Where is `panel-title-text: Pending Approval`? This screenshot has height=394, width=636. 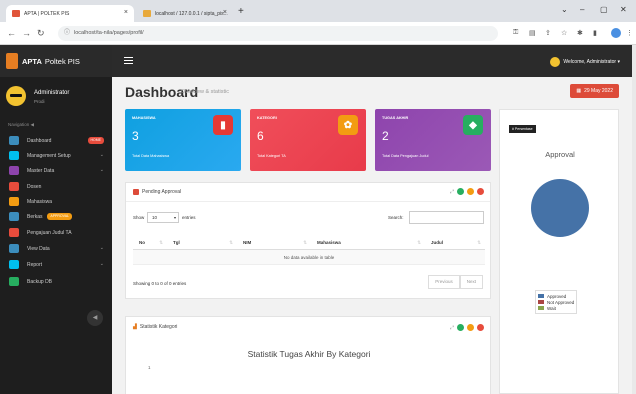 panel-title-text: Pending Approval is located at coordinates (162, 192).